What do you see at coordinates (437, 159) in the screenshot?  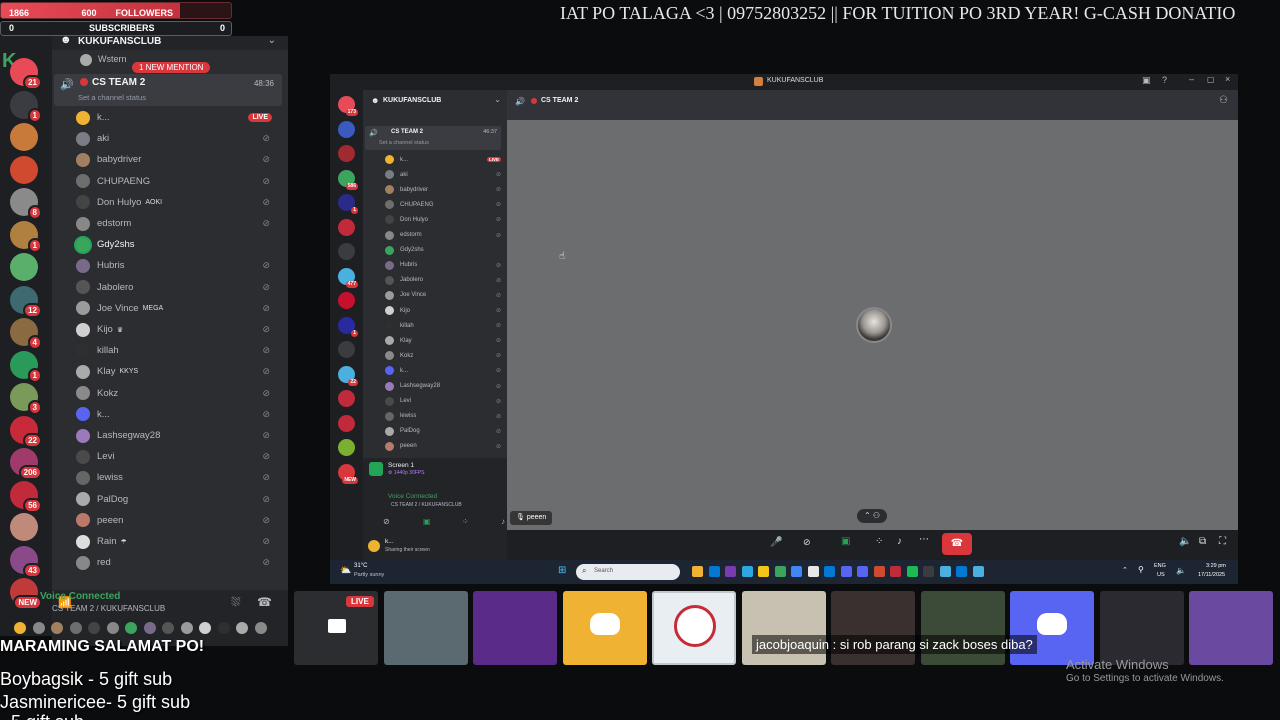 I see `inner-member-row: k... LIVE` at bounding box center [437, 159].